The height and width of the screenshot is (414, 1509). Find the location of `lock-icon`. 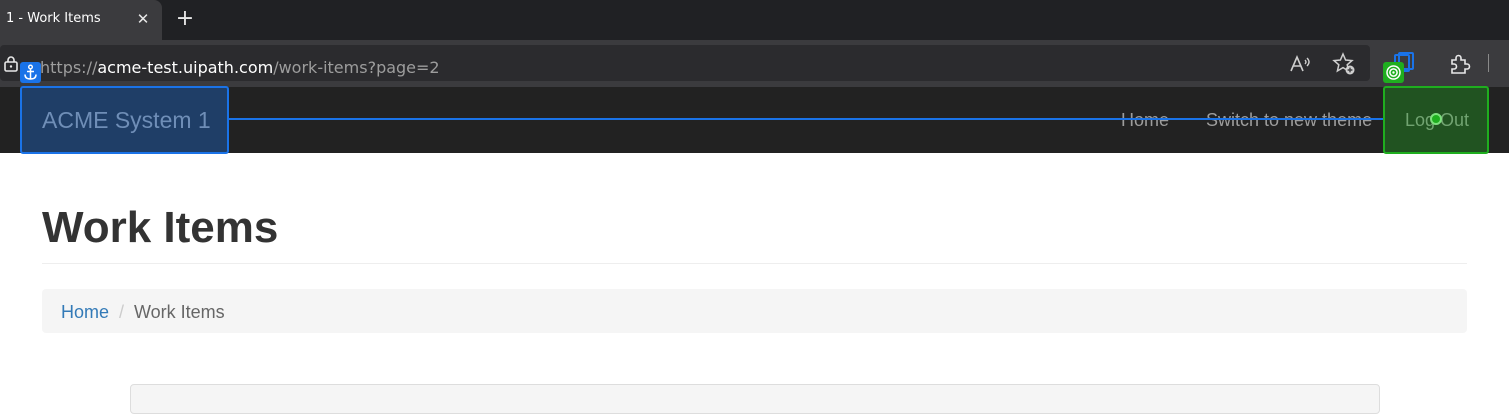

lock-icon is located at coordinates (11, 64).